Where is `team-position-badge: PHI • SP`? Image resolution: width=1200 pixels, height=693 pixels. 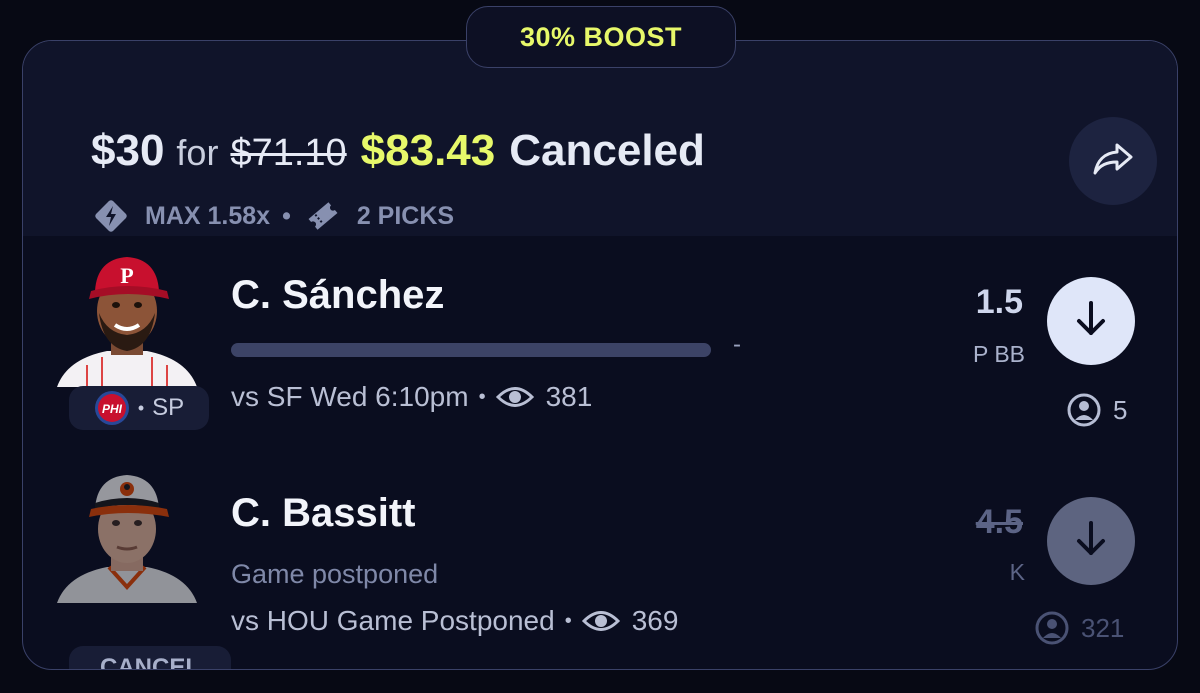
team-position-badge: PHI • SP is located at coordinates (139, 408).